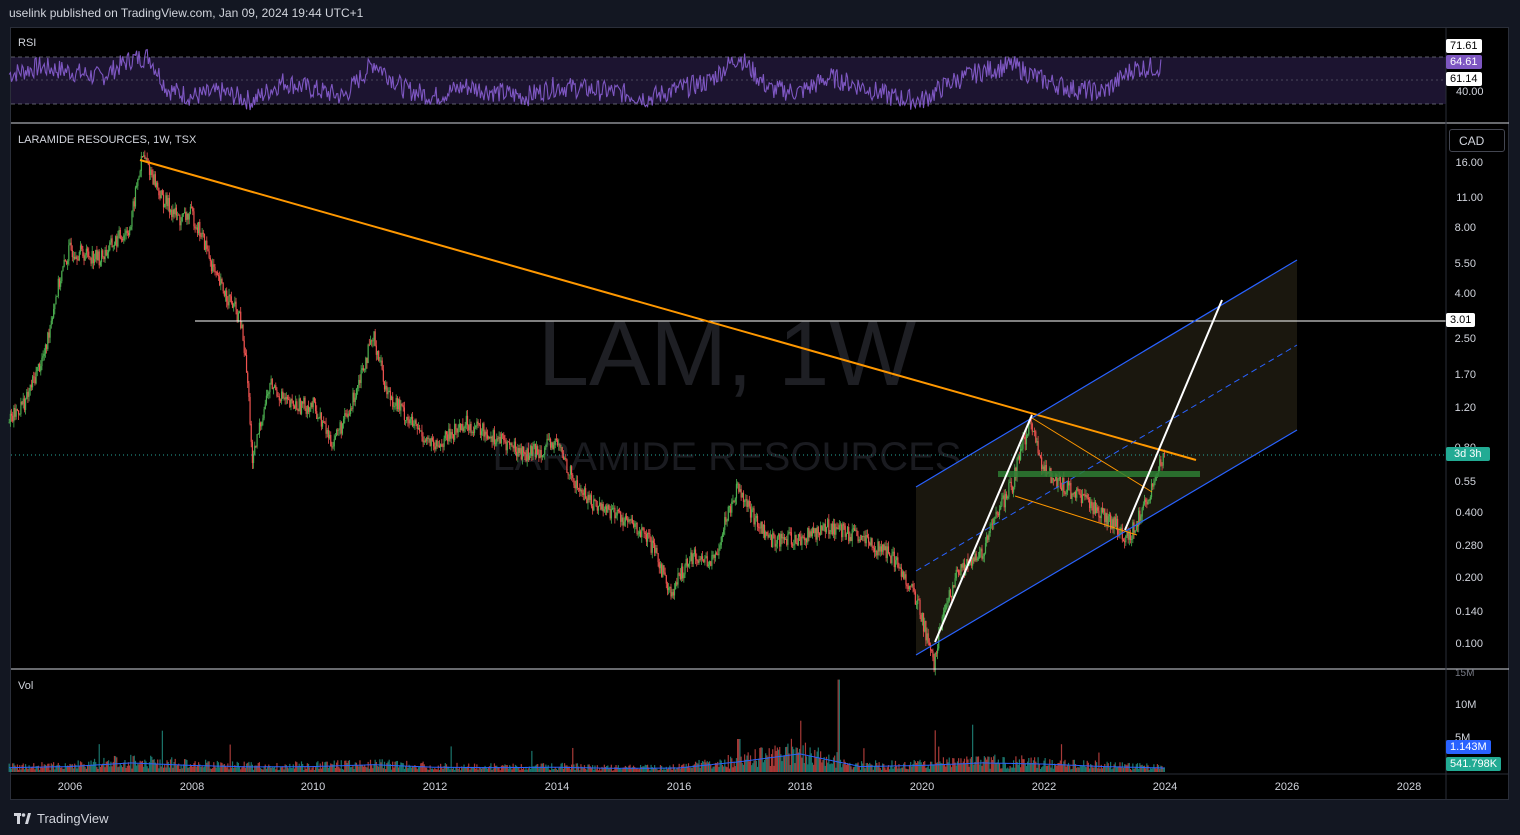 The height and width of the screenshot is (835, 1520). What do you see at coordinates (1099, 474) in the screenshot?
I see `support-zone` at bounding box center [1099, 474].